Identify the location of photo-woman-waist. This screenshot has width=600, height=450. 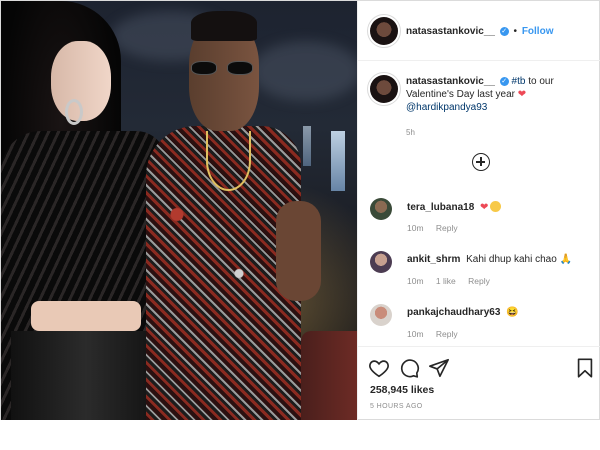
(86, 316).